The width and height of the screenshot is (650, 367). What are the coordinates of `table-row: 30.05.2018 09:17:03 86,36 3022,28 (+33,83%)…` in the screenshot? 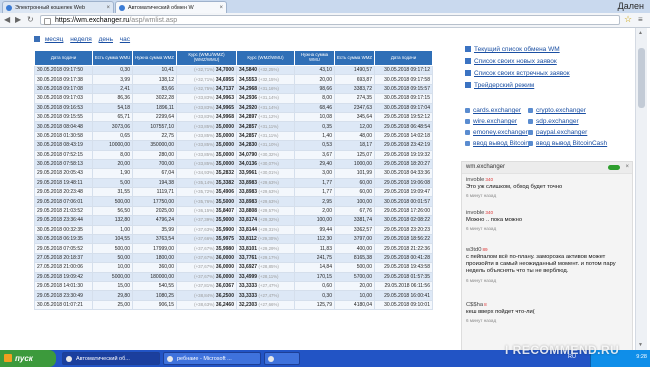 It's located at (233, 98).